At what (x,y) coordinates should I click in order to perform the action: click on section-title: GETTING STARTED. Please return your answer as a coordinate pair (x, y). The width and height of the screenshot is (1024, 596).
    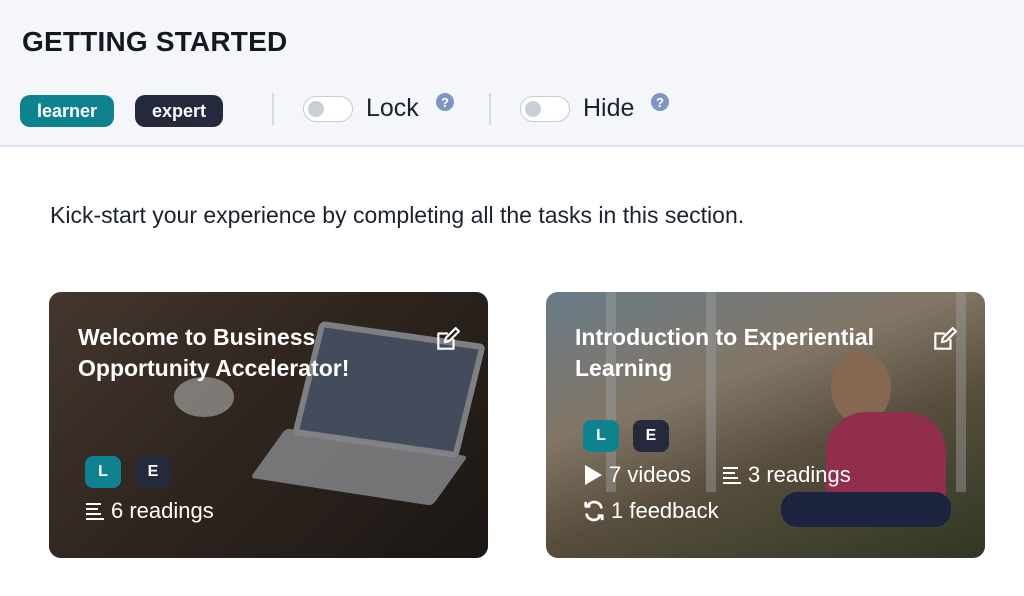
    Looking at the image, I should click on (155, 41).